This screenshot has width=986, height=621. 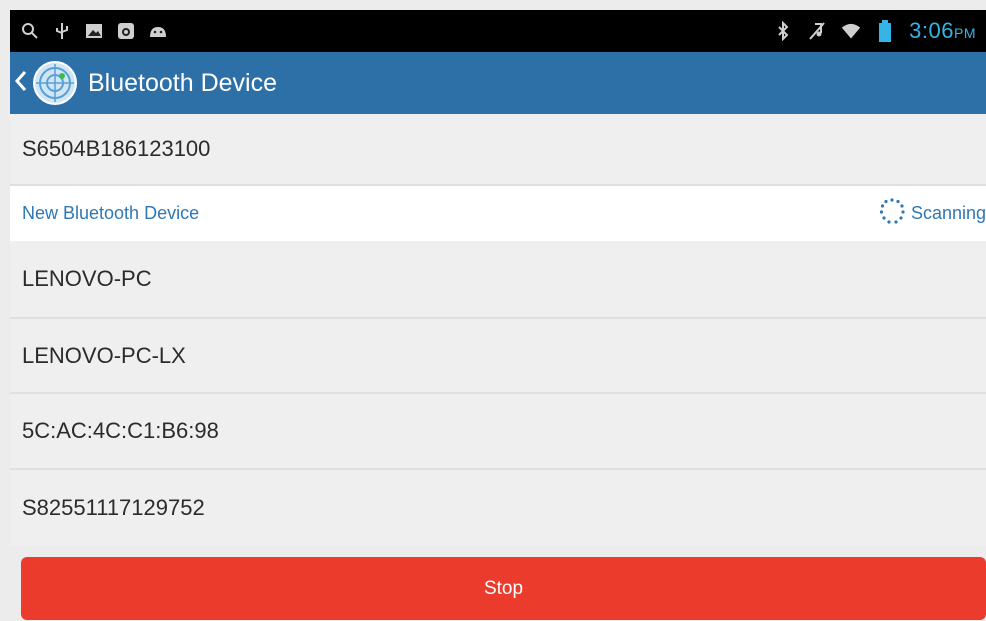 I want to click on mute-icon, so click(x=817, y=31).